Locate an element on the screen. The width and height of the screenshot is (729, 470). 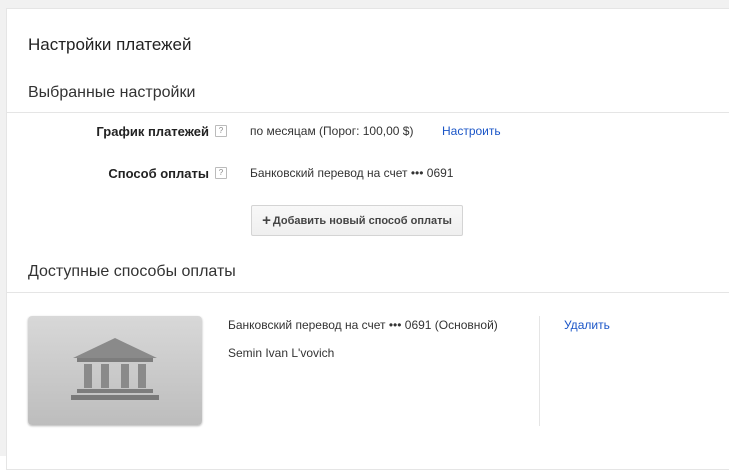
add-payment-method-button: + Добавить новый способ оплаты is located at coordinates (357, 220).